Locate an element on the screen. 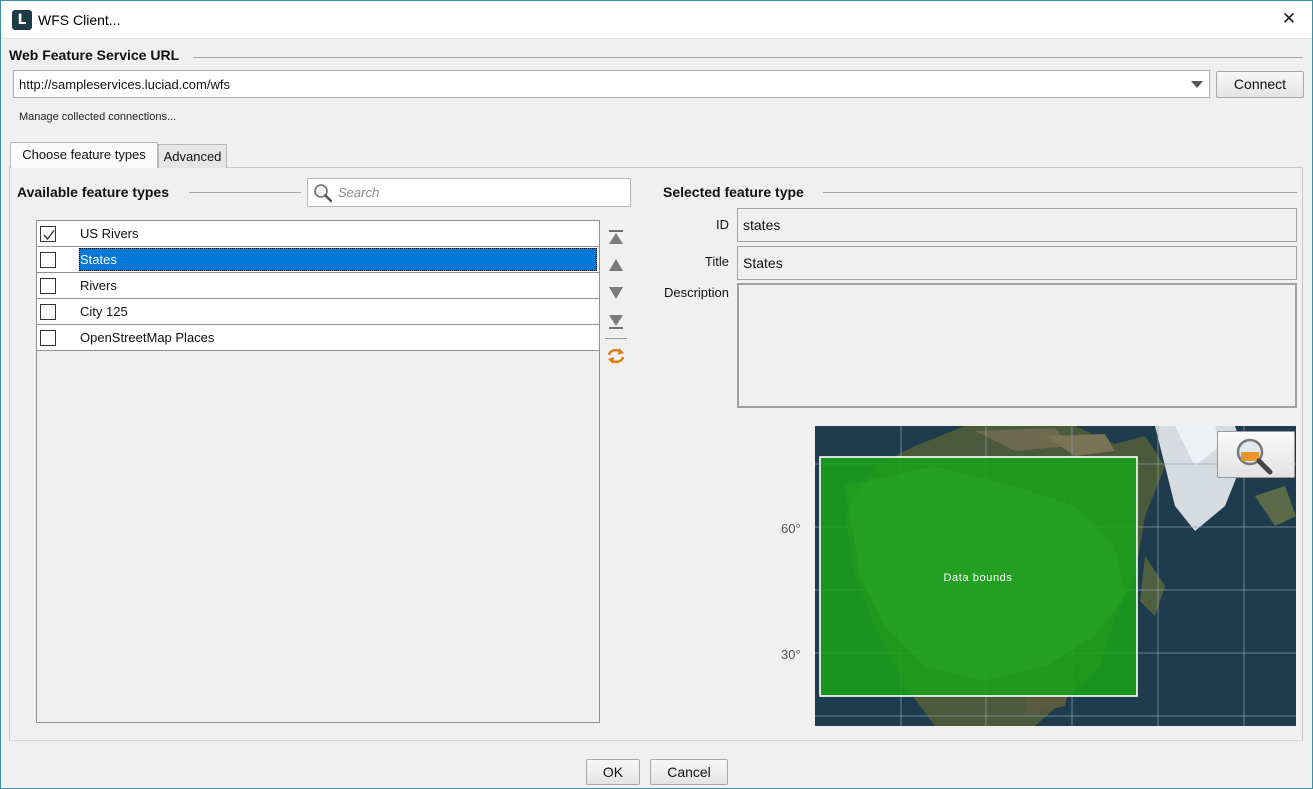 The height and width of the screenshot is (789, 1313). app-logo-icon: L is located at coordinates (22, 20).